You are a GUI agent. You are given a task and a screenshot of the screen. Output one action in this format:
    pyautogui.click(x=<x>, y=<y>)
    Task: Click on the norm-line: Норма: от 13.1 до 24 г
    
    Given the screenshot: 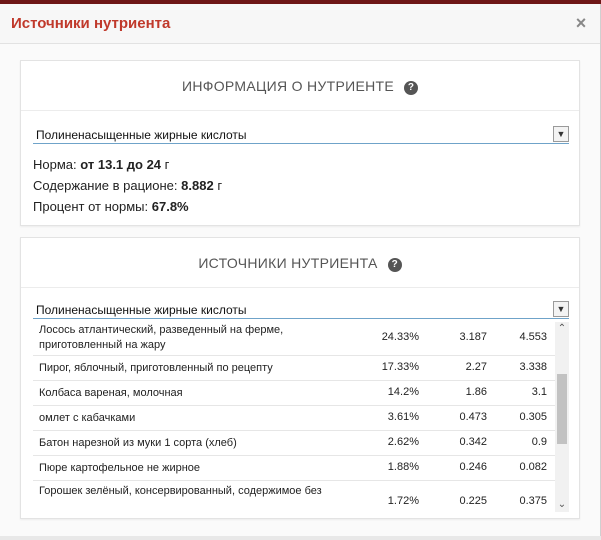 What is the action you would take?
    pyautogui.click(x=101, y=164)
    